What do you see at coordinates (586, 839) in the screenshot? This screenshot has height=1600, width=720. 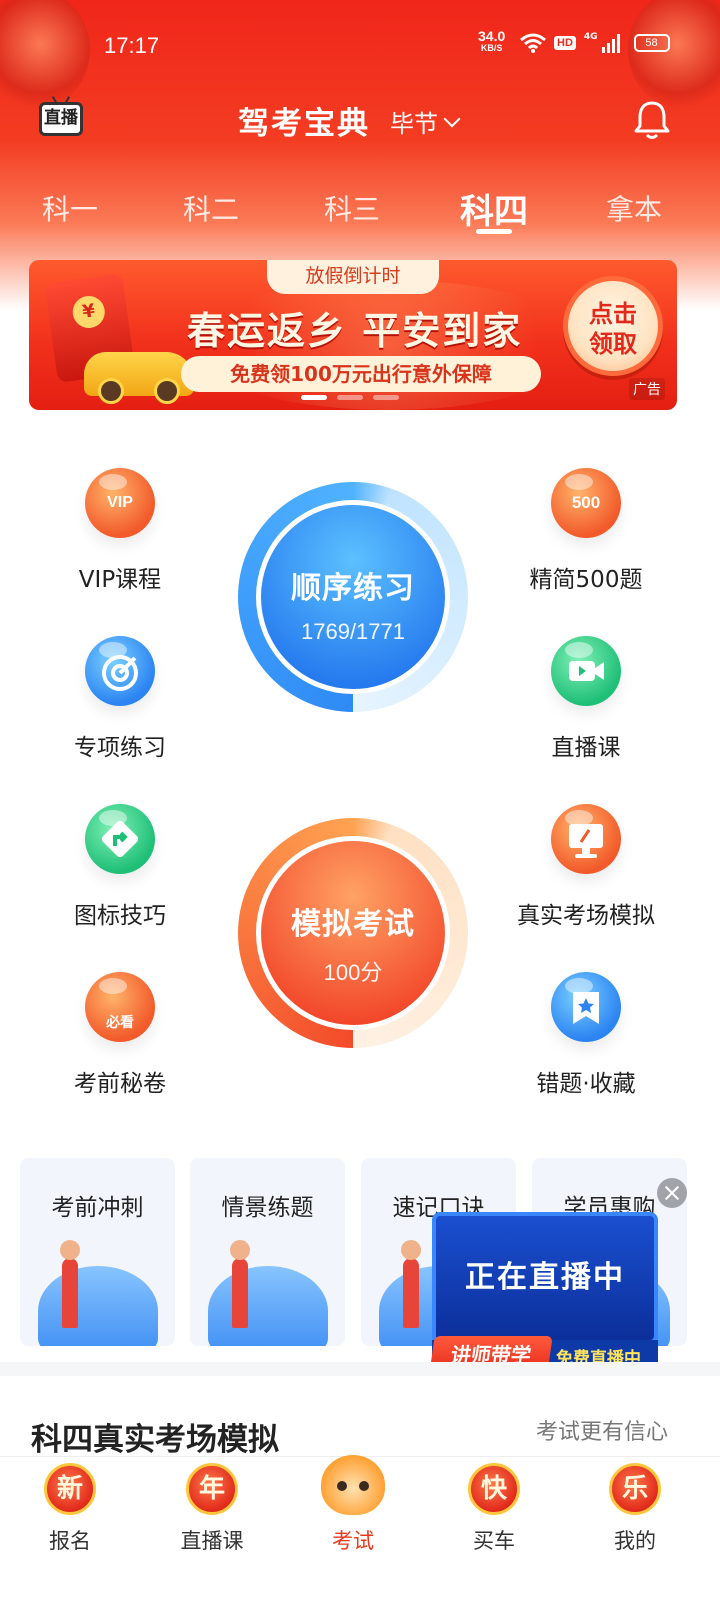 I see `monitor-icon` at bounding box center [586, 839].